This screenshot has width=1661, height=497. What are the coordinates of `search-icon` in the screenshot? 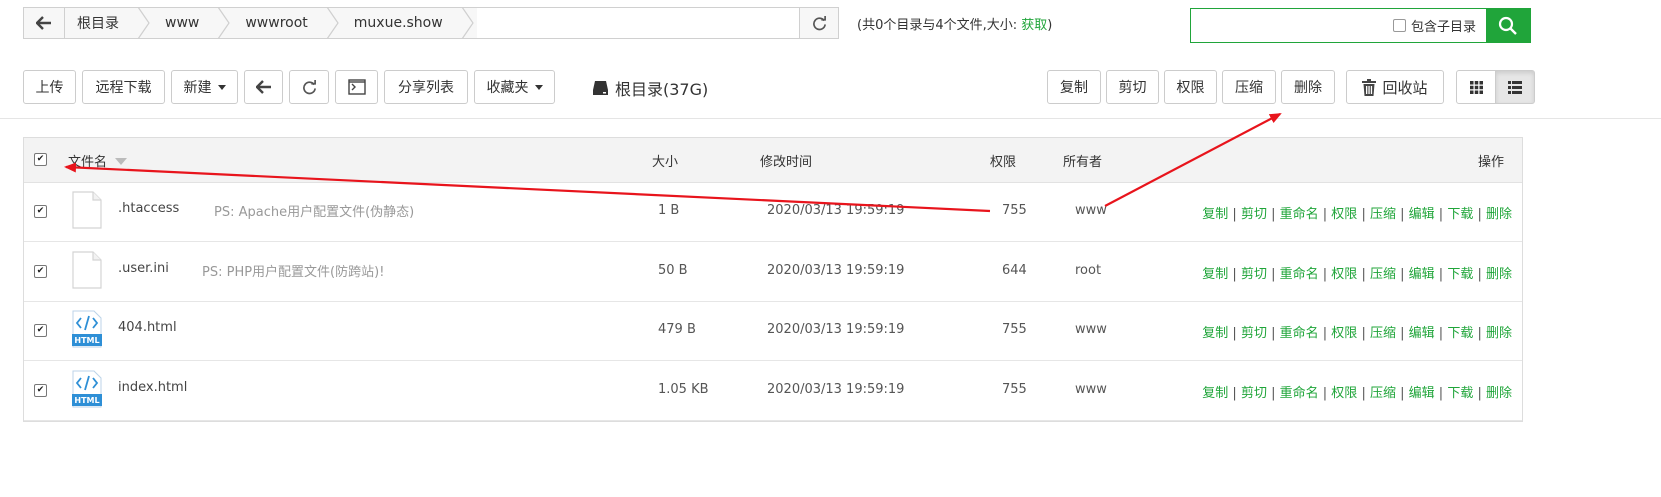 It's located at (1507, 25).